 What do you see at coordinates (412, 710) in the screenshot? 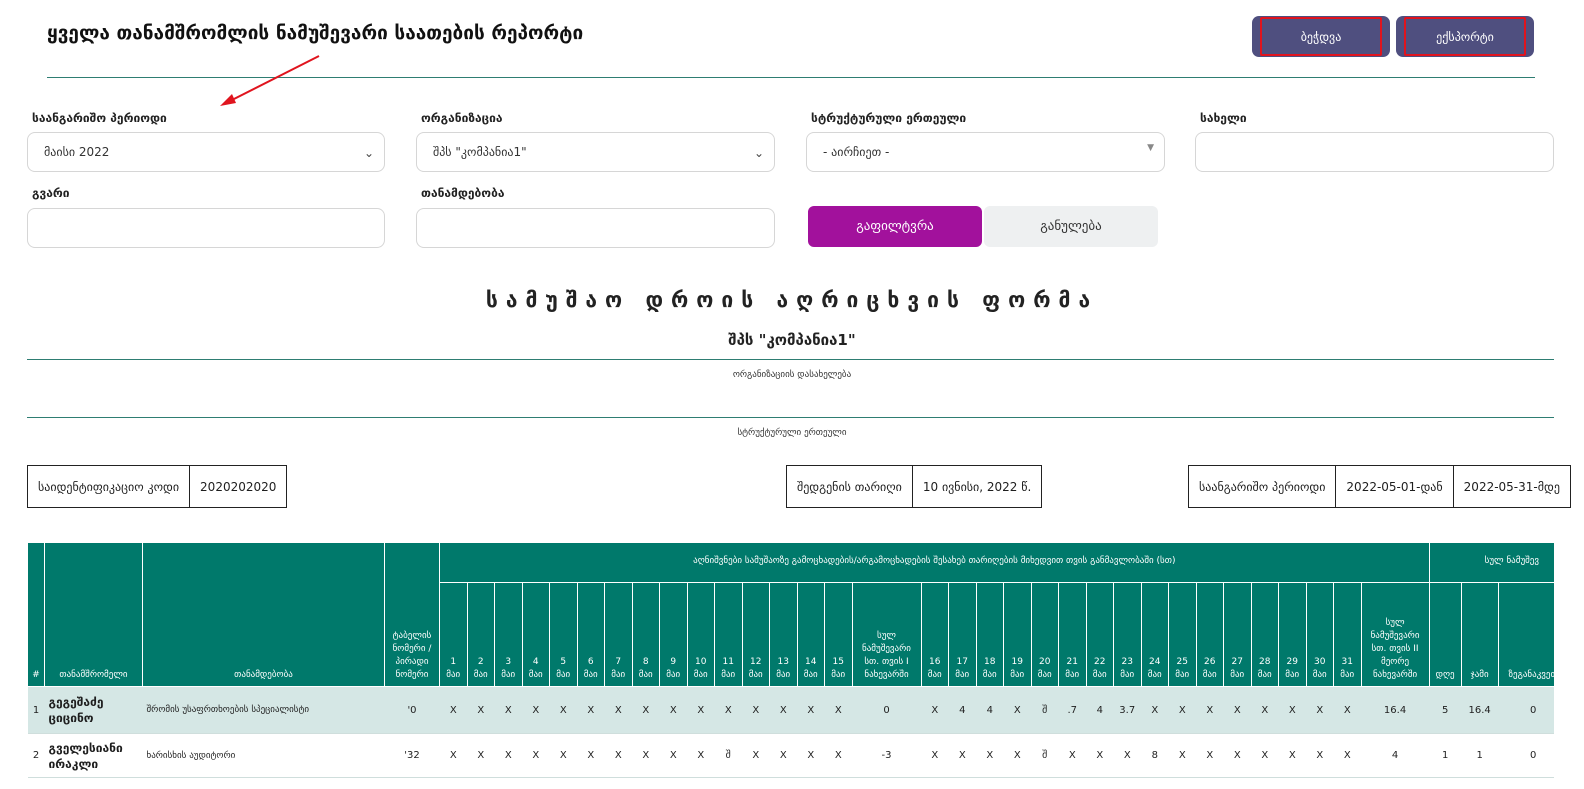
I see `tabel-number: '0` at bounding box center [412, 710].